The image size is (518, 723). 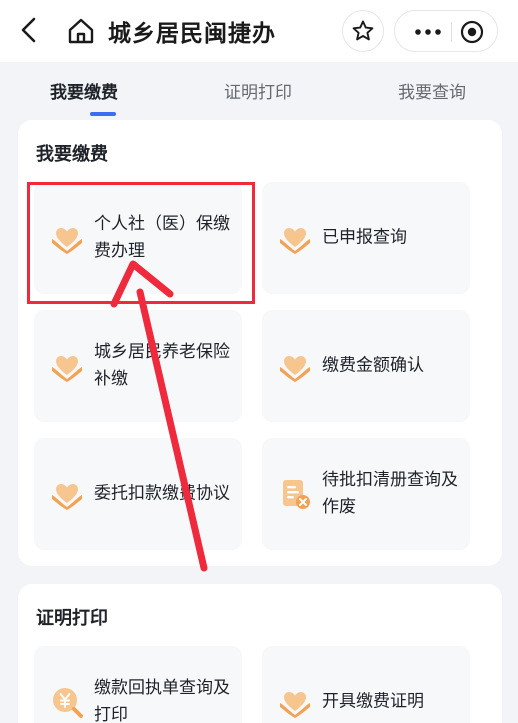 What do you see at coordinates (451, 32) in the screenshot?
I see `capsule-divider` at bounding box center [451, 32].